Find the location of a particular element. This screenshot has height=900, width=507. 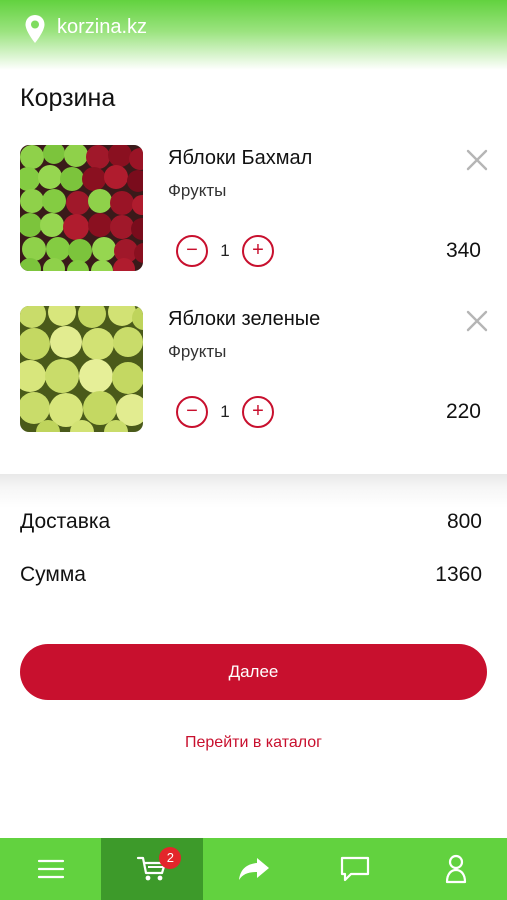

nav-cart: 2 is located at coordinates (152, 869).